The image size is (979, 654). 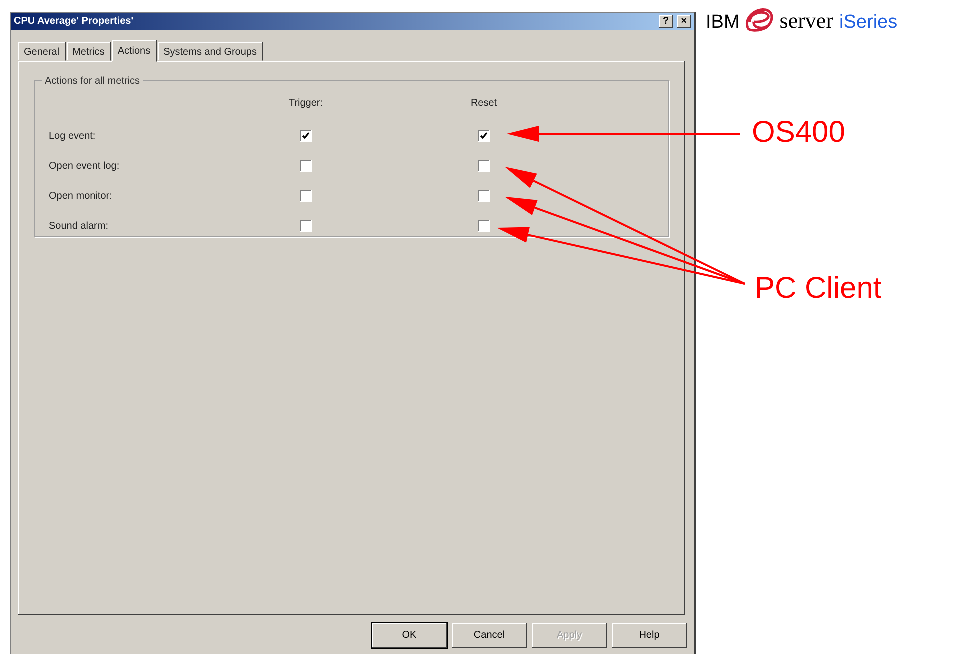 What do you see at coordinates (666, 21) in the screenshot?
I see `help-button: ?` at bounding box center [666, 21].